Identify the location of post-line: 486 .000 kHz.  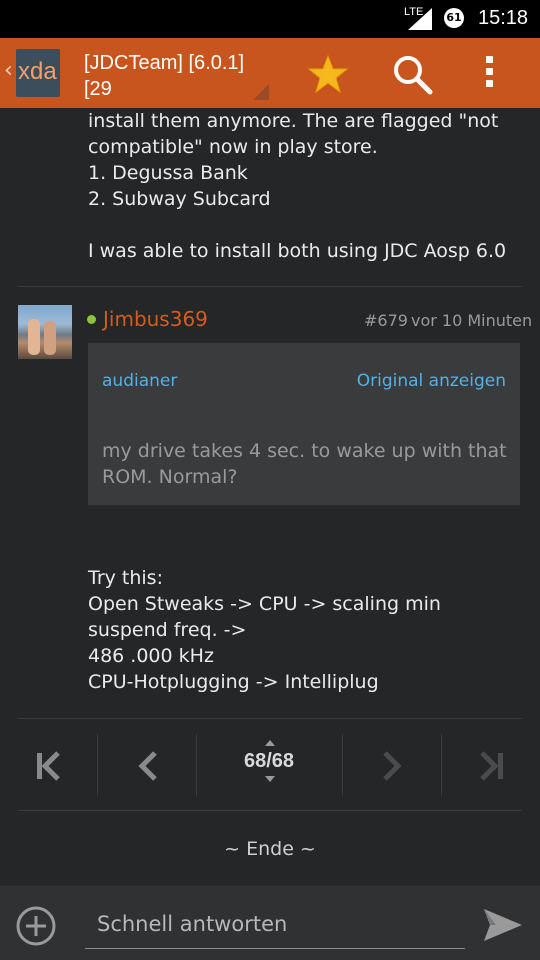
(151, 656).